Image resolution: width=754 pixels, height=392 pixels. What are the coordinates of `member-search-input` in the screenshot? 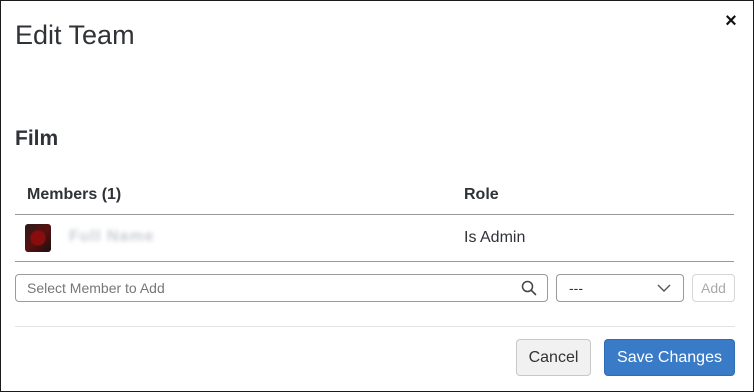 It's located at (267, 288).